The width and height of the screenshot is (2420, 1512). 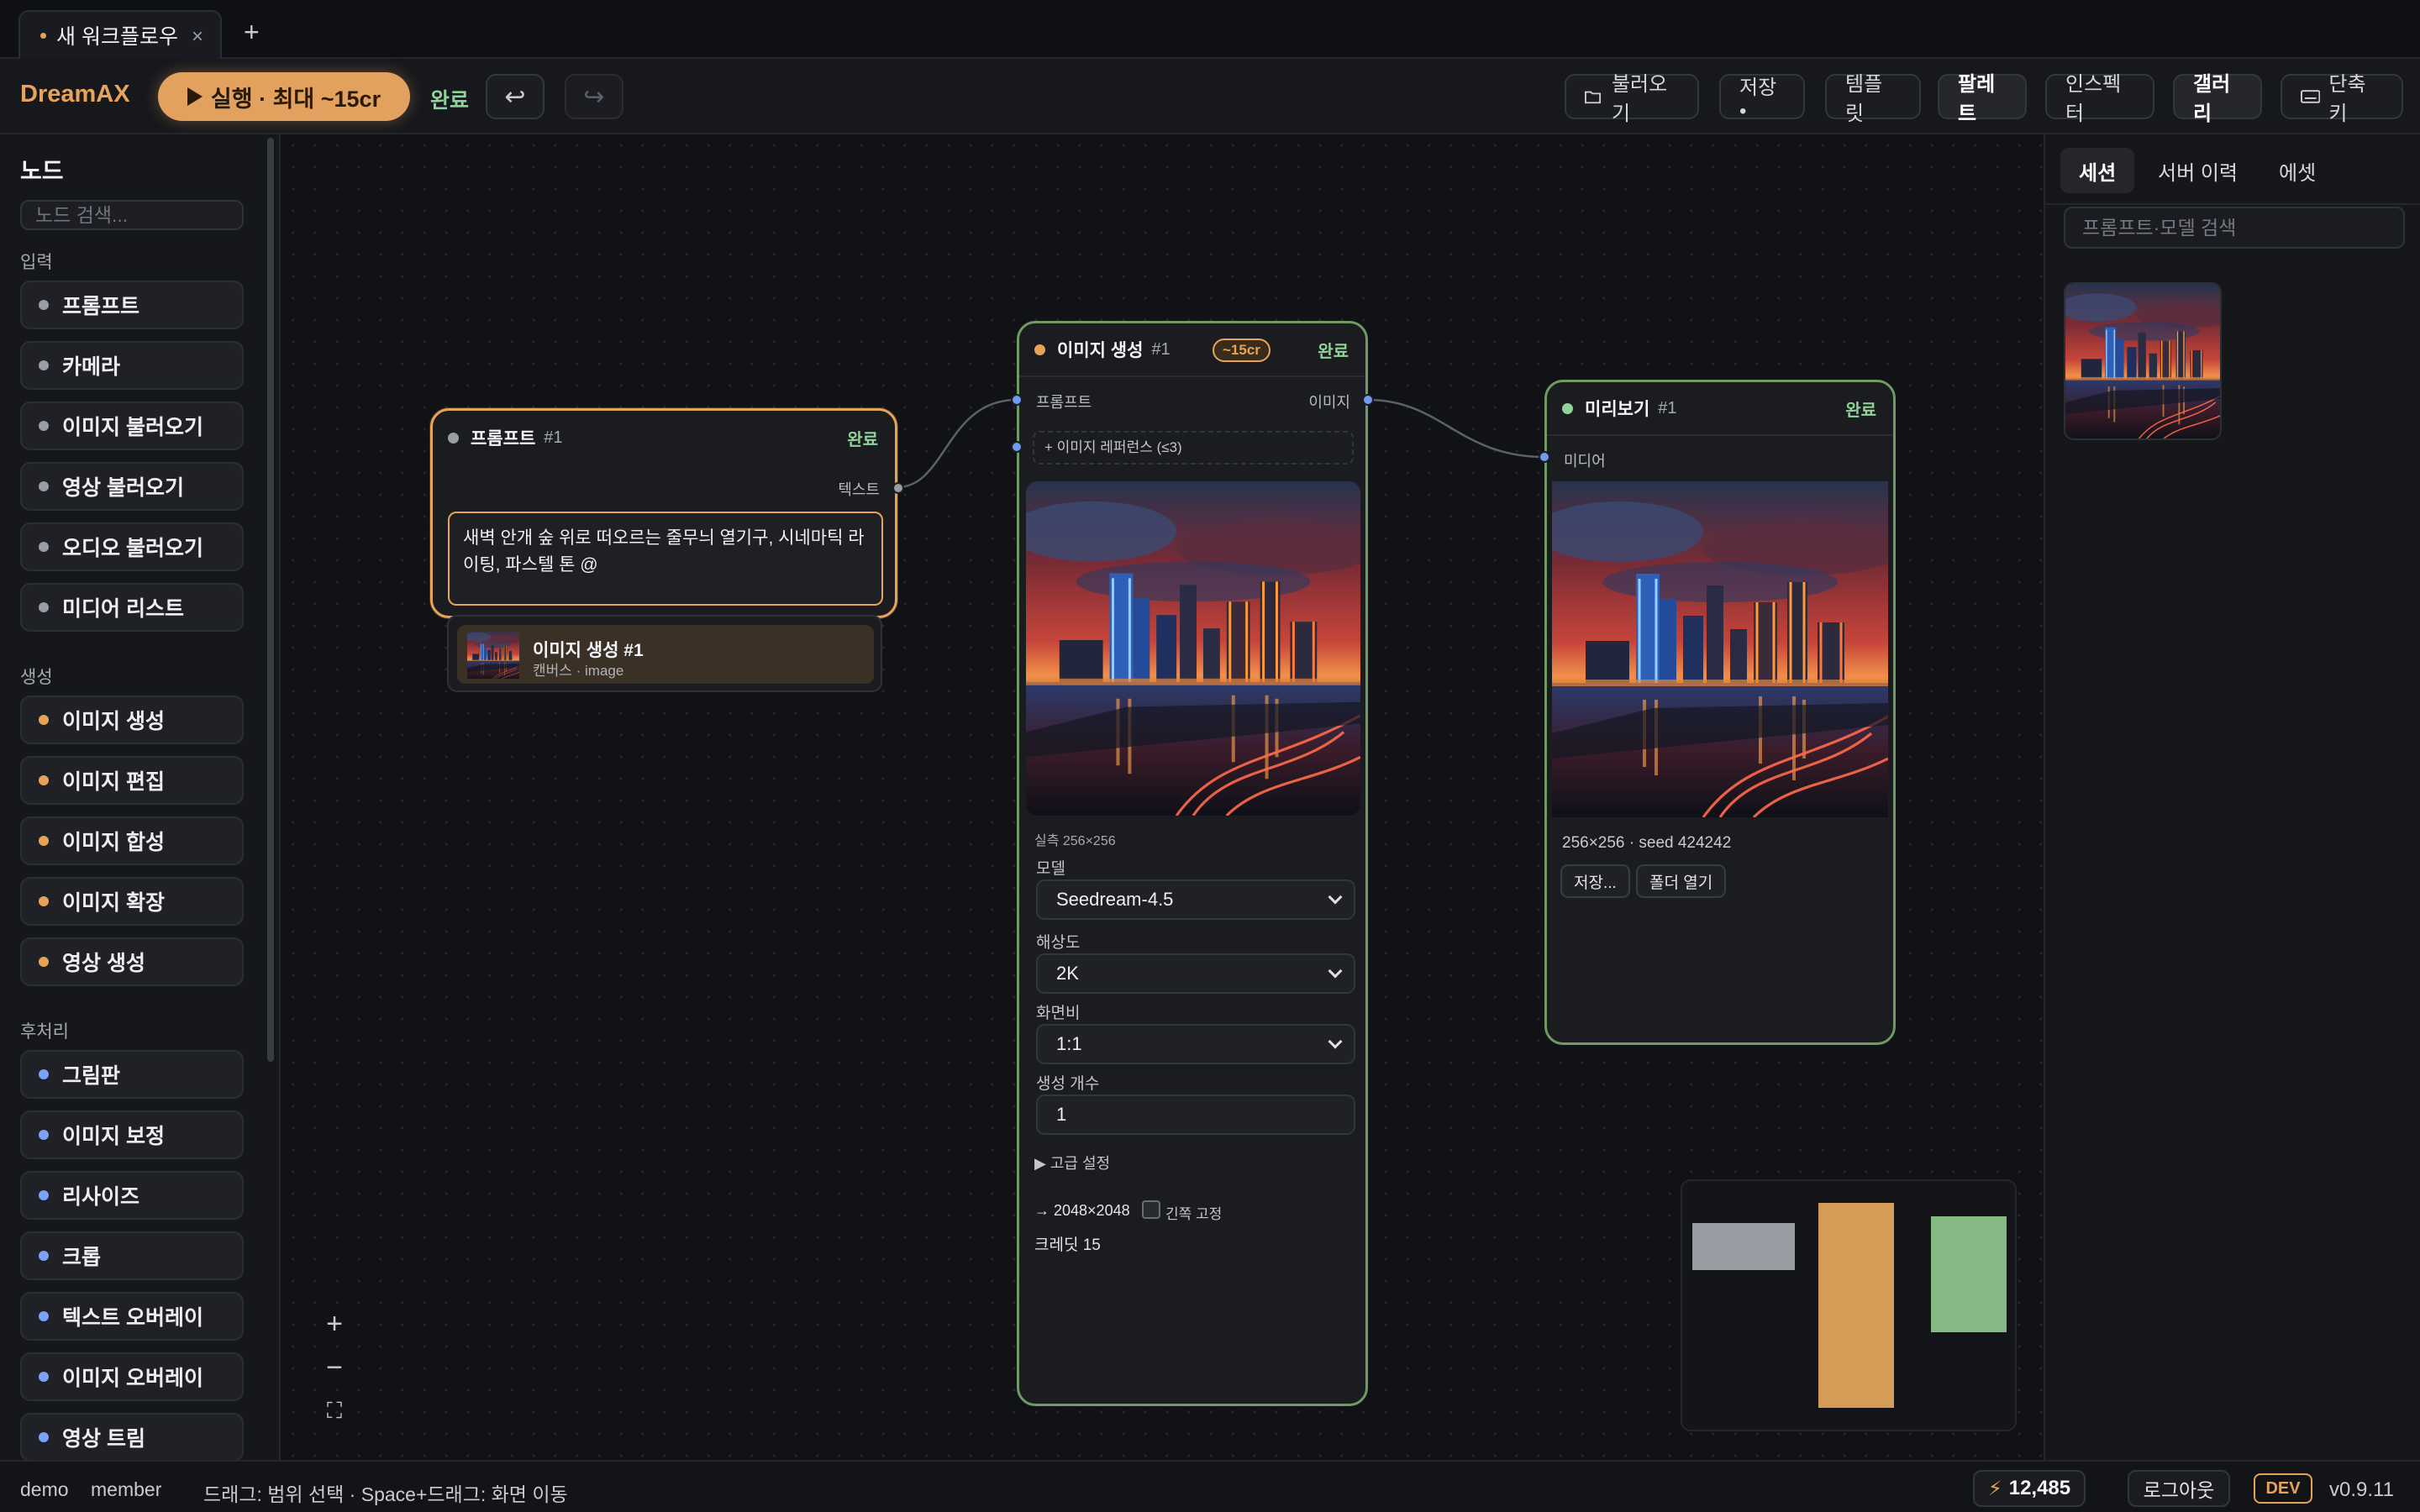 I want to click on sidebar-item-media-list: 미디어 리스트, so click(x=132, y=607).